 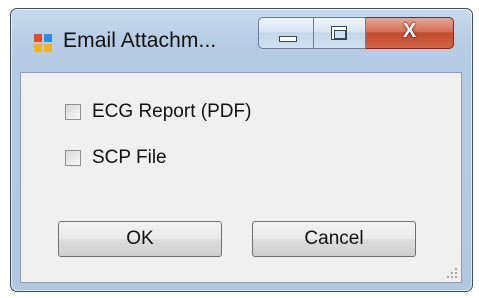 I want to click on caption-buttons: X, so click(x=356, y=34).